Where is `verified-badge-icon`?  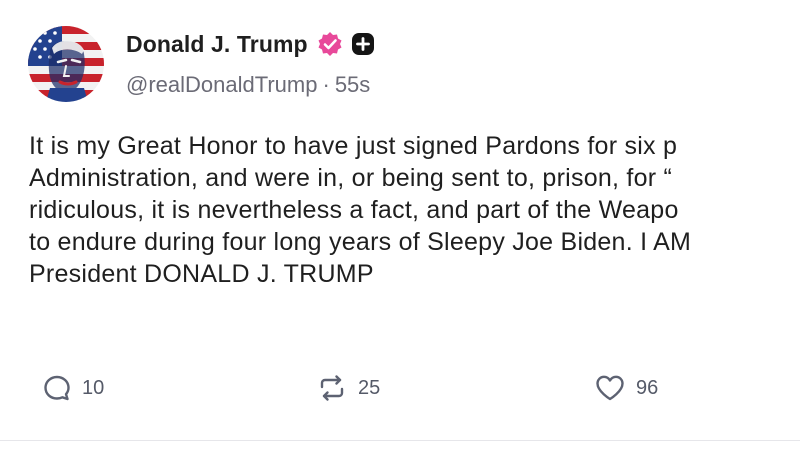 verified-badge-icon is located at coordinates (330, 44).